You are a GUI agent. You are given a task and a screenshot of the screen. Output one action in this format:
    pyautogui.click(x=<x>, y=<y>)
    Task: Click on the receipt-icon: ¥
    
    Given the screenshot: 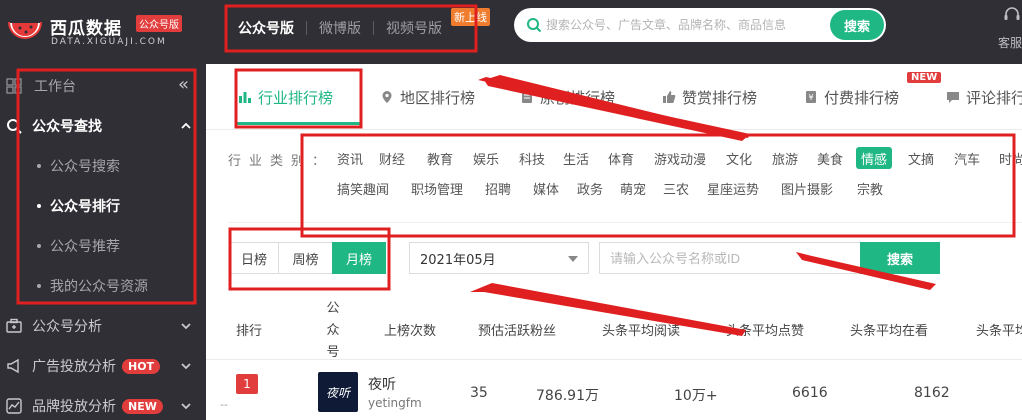 What is the action you would take?
    pyautogui.click(x=811, y=97)
    